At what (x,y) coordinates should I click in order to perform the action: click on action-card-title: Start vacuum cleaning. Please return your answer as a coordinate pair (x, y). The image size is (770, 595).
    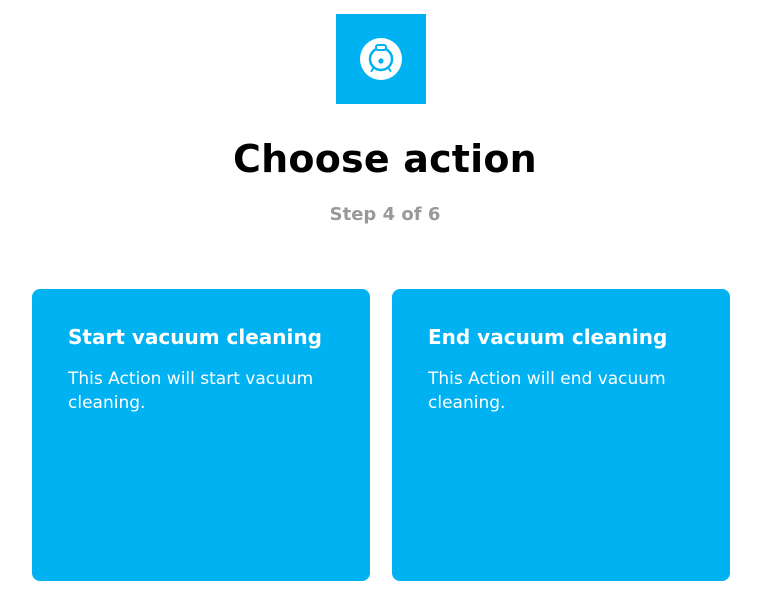
    Looking at the image, I should click on (195, 337).